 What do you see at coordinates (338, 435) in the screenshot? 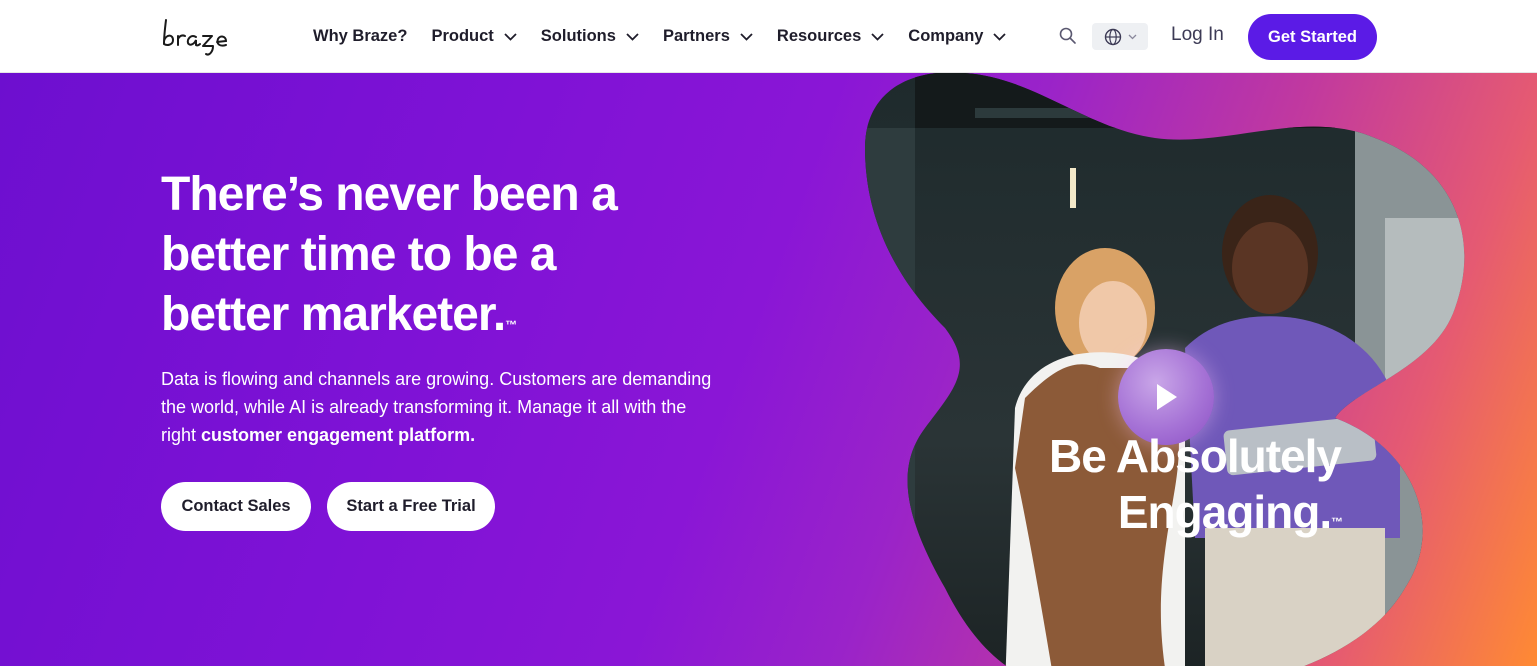
I see `subtext-bold: customer engagement platform.` at bounding box center [338, 435].